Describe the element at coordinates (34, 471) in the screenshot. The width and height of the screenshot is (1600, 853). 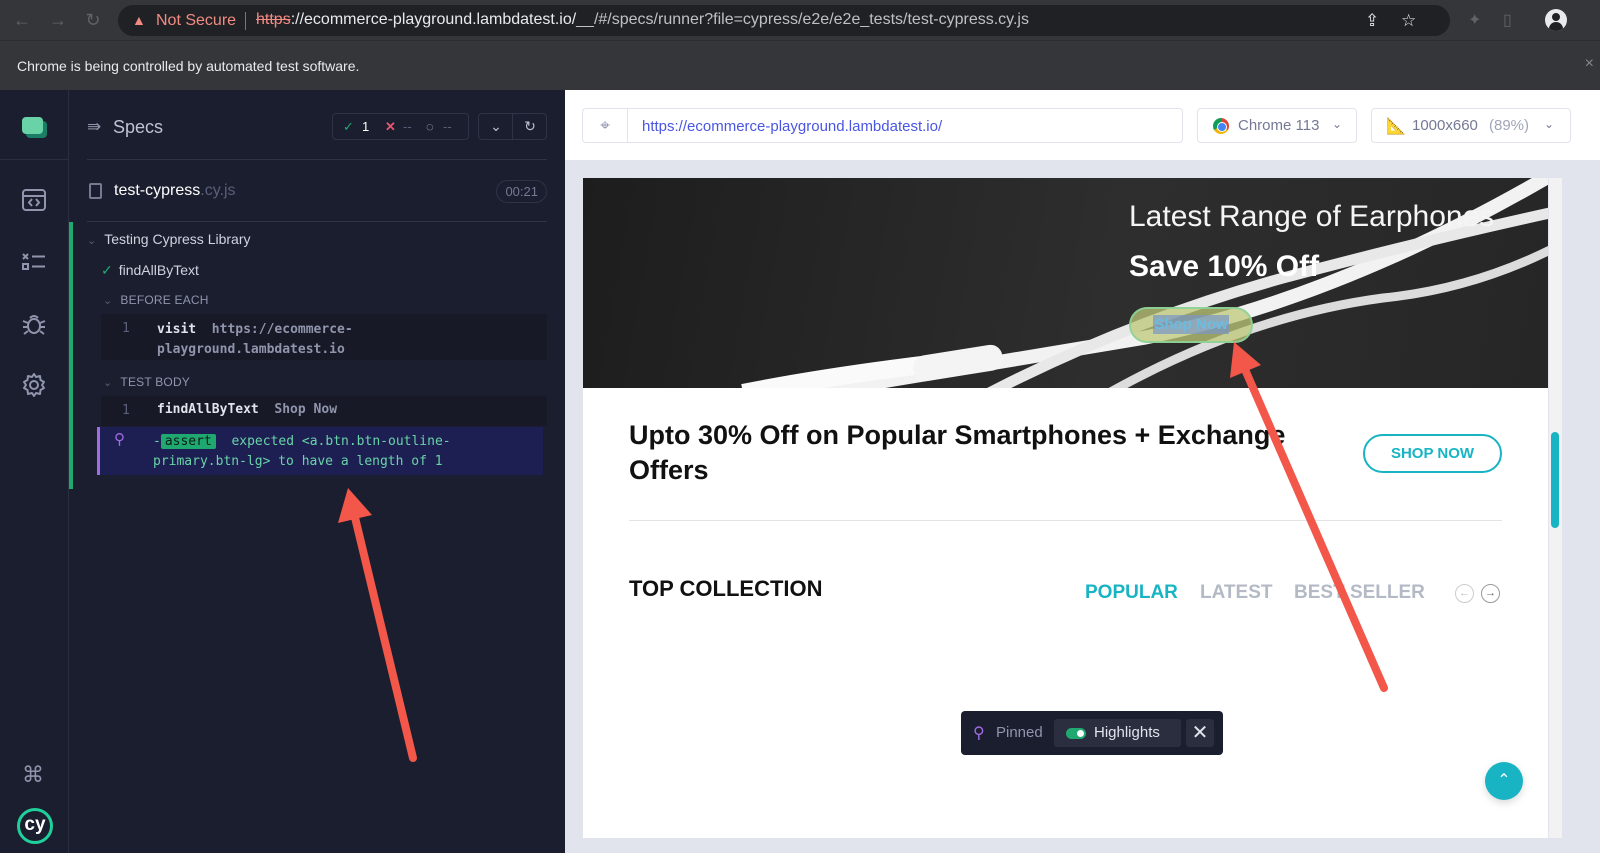
I see `cypress-sidebar: ⌘ cy` at that location.